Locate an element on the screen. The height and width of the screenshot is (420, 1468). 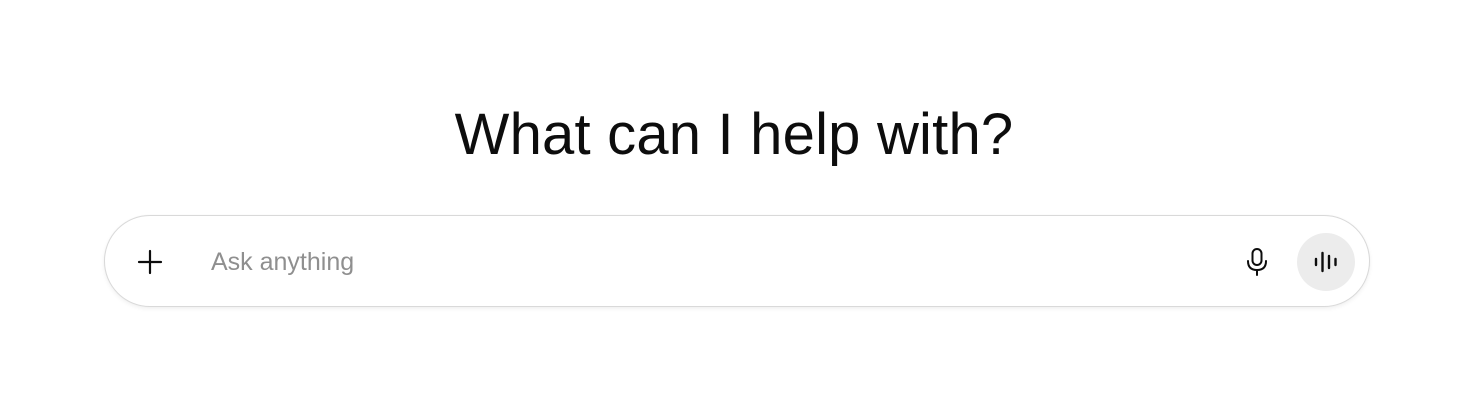
plus-icon is located at coordinates (150, 262).